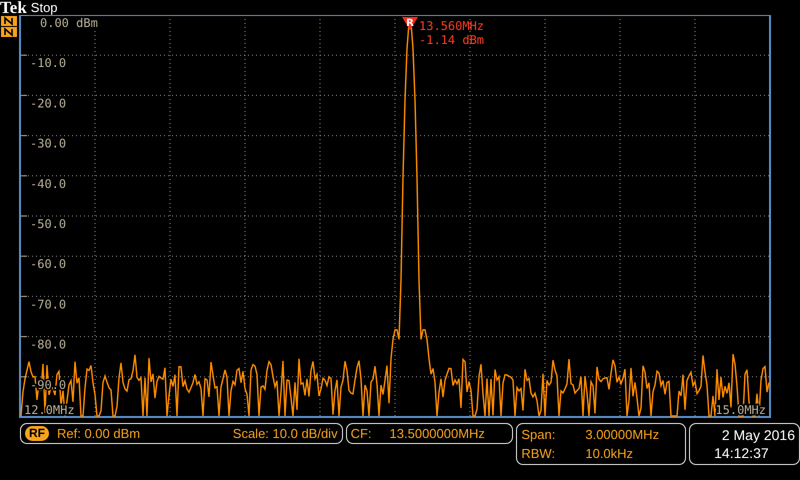  Describe the element at coordinates (758, 435) in the screenshot. I see `date-text: 2 May 2016` at that location.